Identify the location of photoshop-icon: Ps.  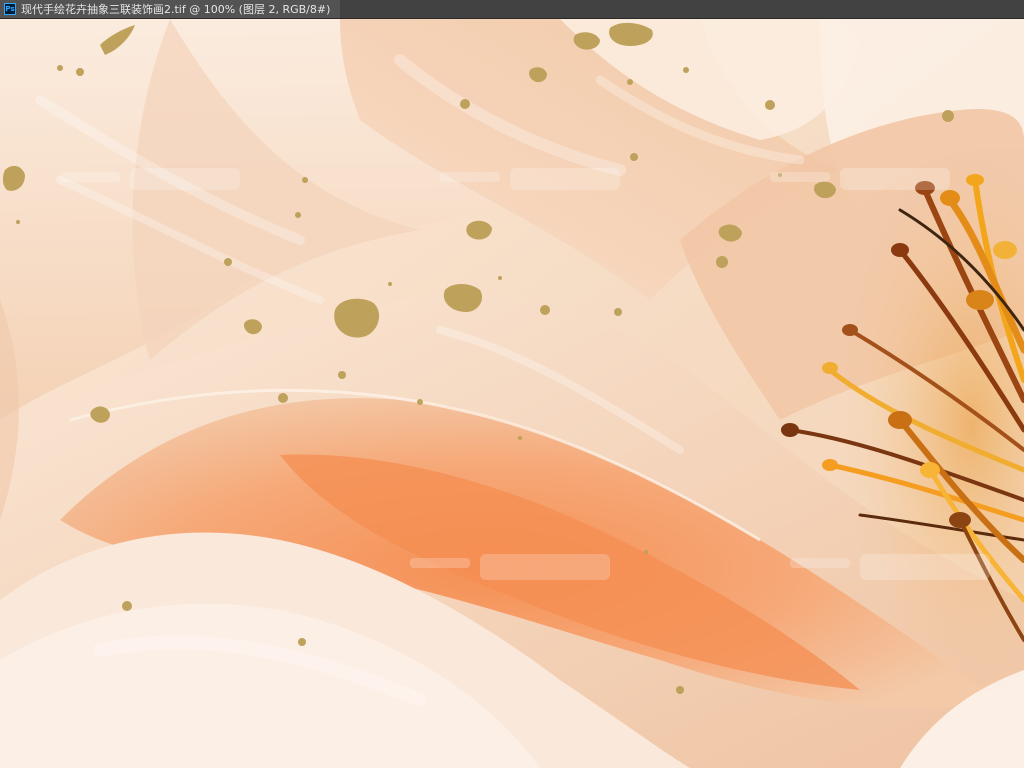
(10, 9).